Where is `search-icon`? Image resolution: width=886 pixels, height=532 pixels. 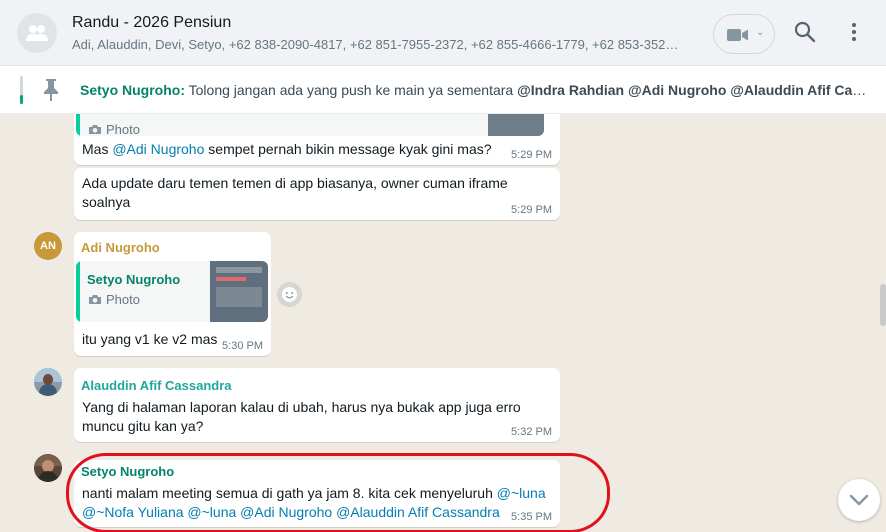 search-icon is located at coordinates (805, 32).